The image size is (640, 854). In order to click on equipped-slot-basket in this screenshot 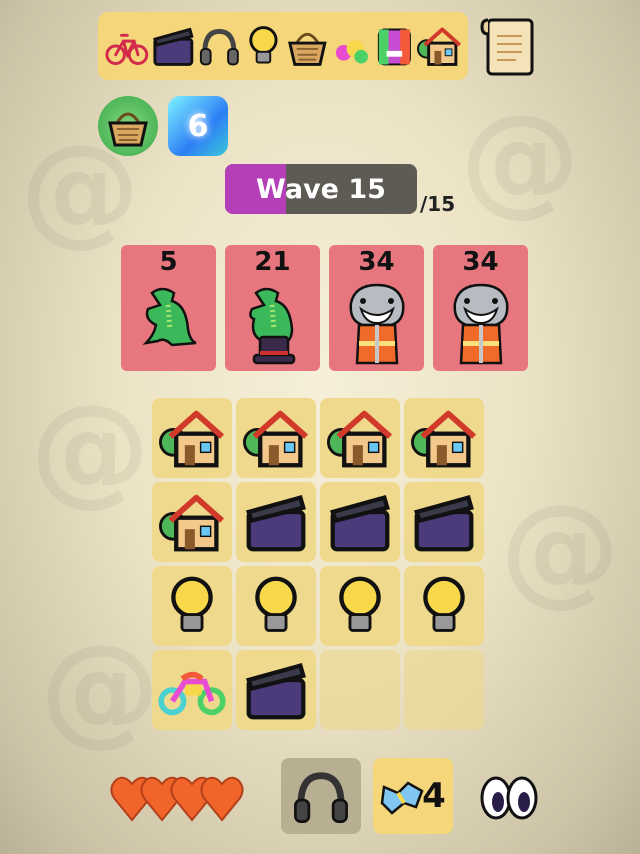, I will do `click(128, 126)`.